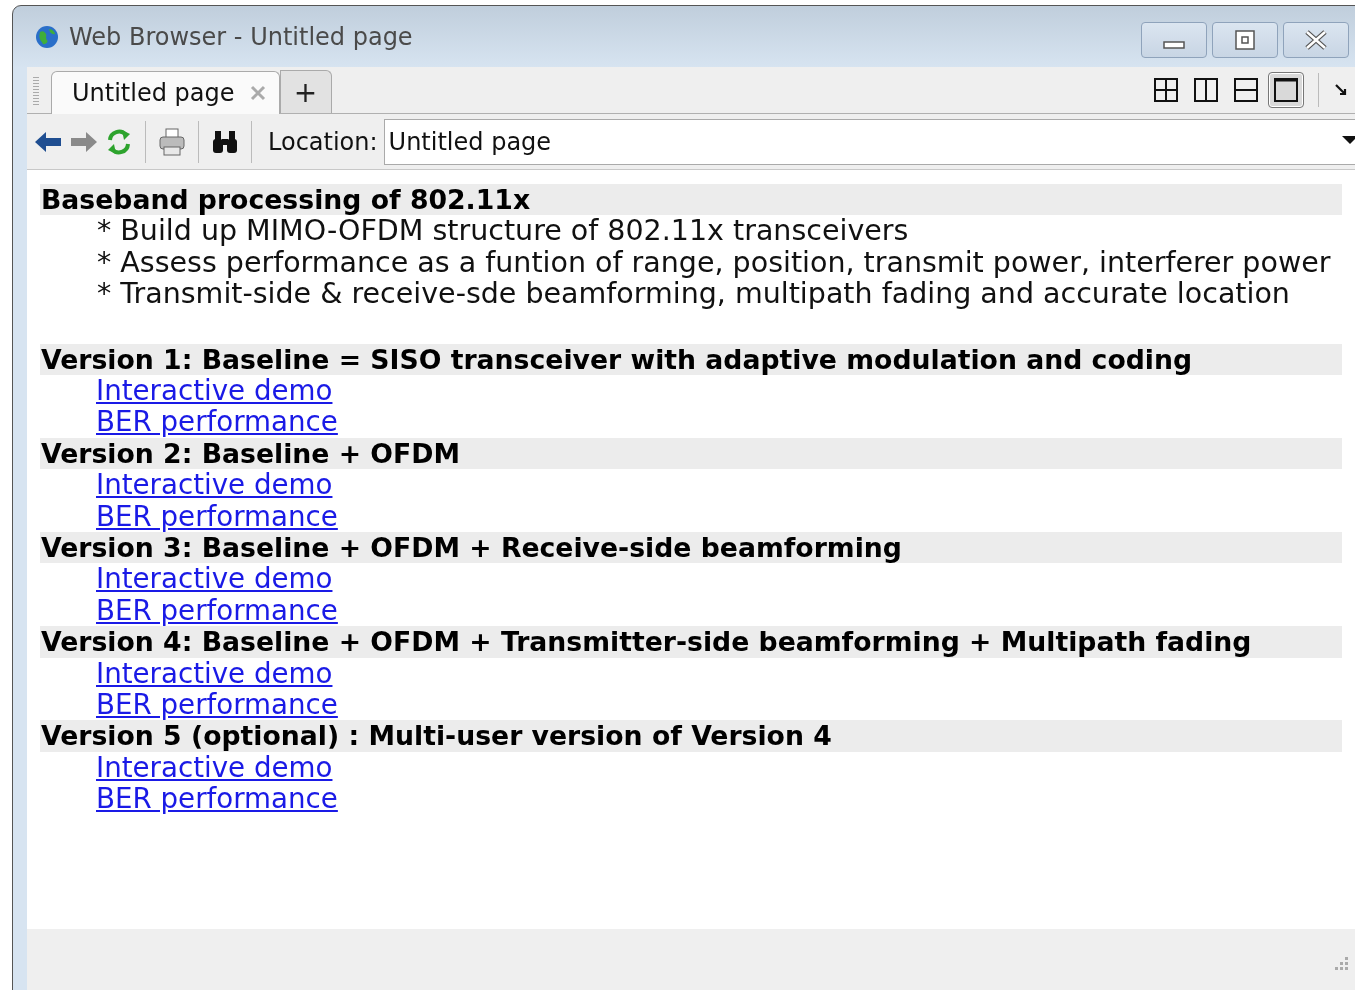 Image resolution: width=1355 pixels, height=990 pixels. Describe the element at coordinates (1348, 139) in the screenshot. I see `dropdown-caret-icon` at that location.